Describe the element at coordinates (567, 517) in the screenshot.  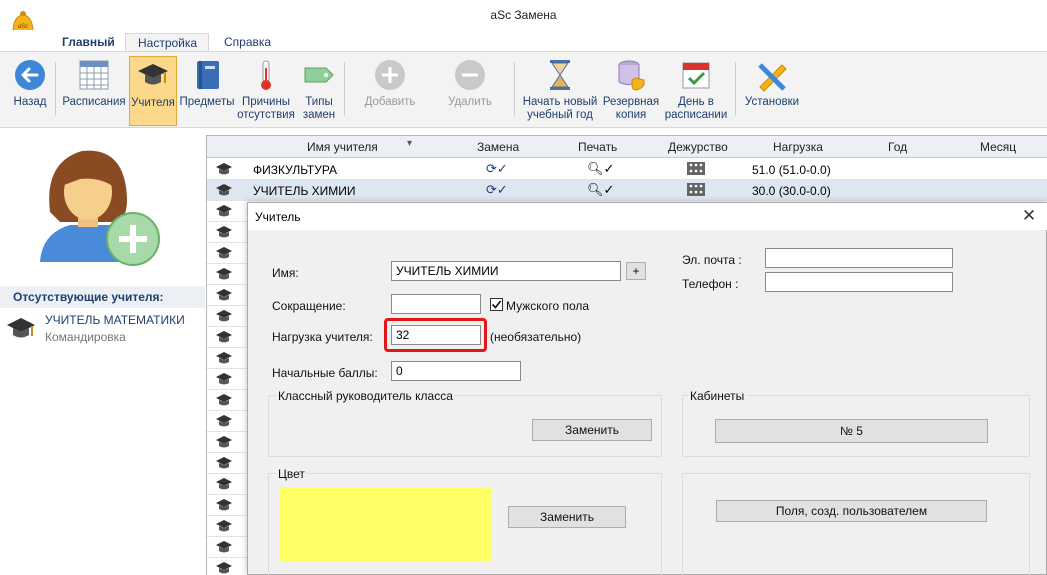
I see `color-replace-button: Заменить` at that location.